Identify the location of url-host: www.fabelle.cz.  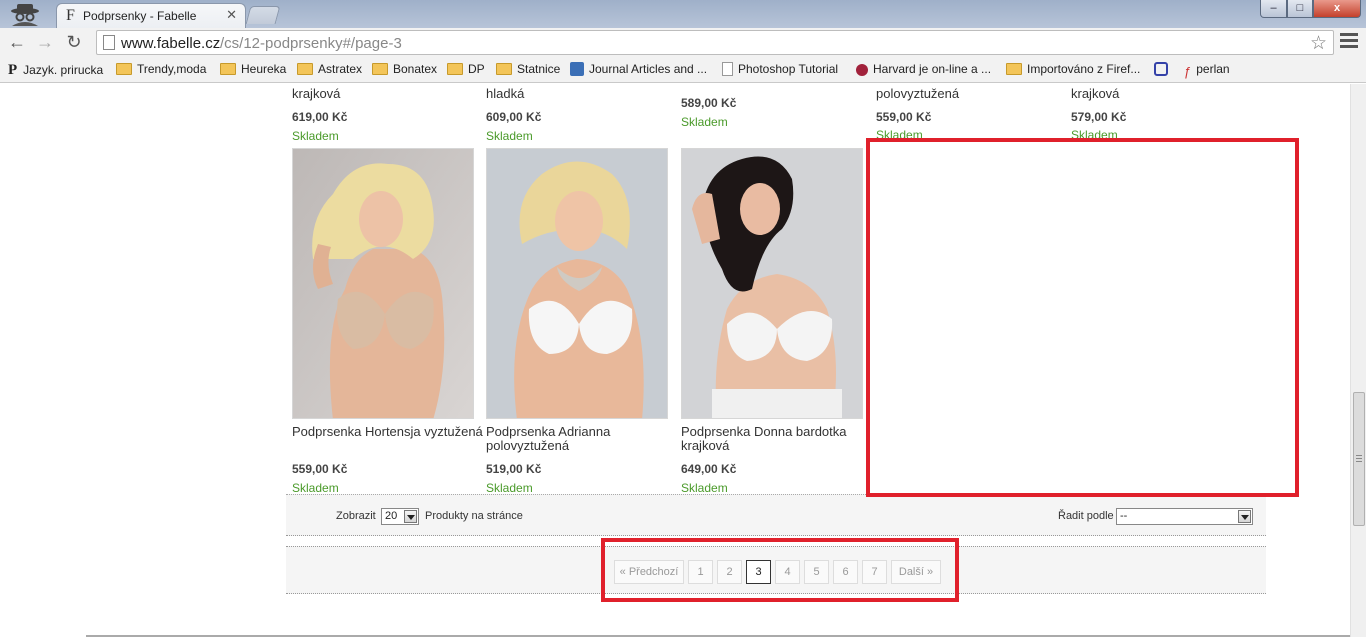
(171, 43).